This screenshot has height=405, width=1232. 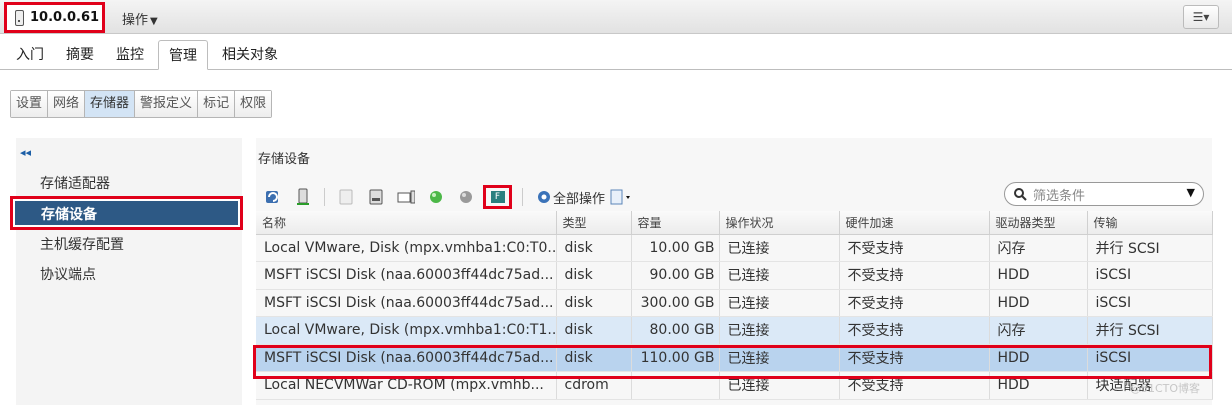 I want to click on host-name: 10.0.0.61, so click(x=65, y=17).